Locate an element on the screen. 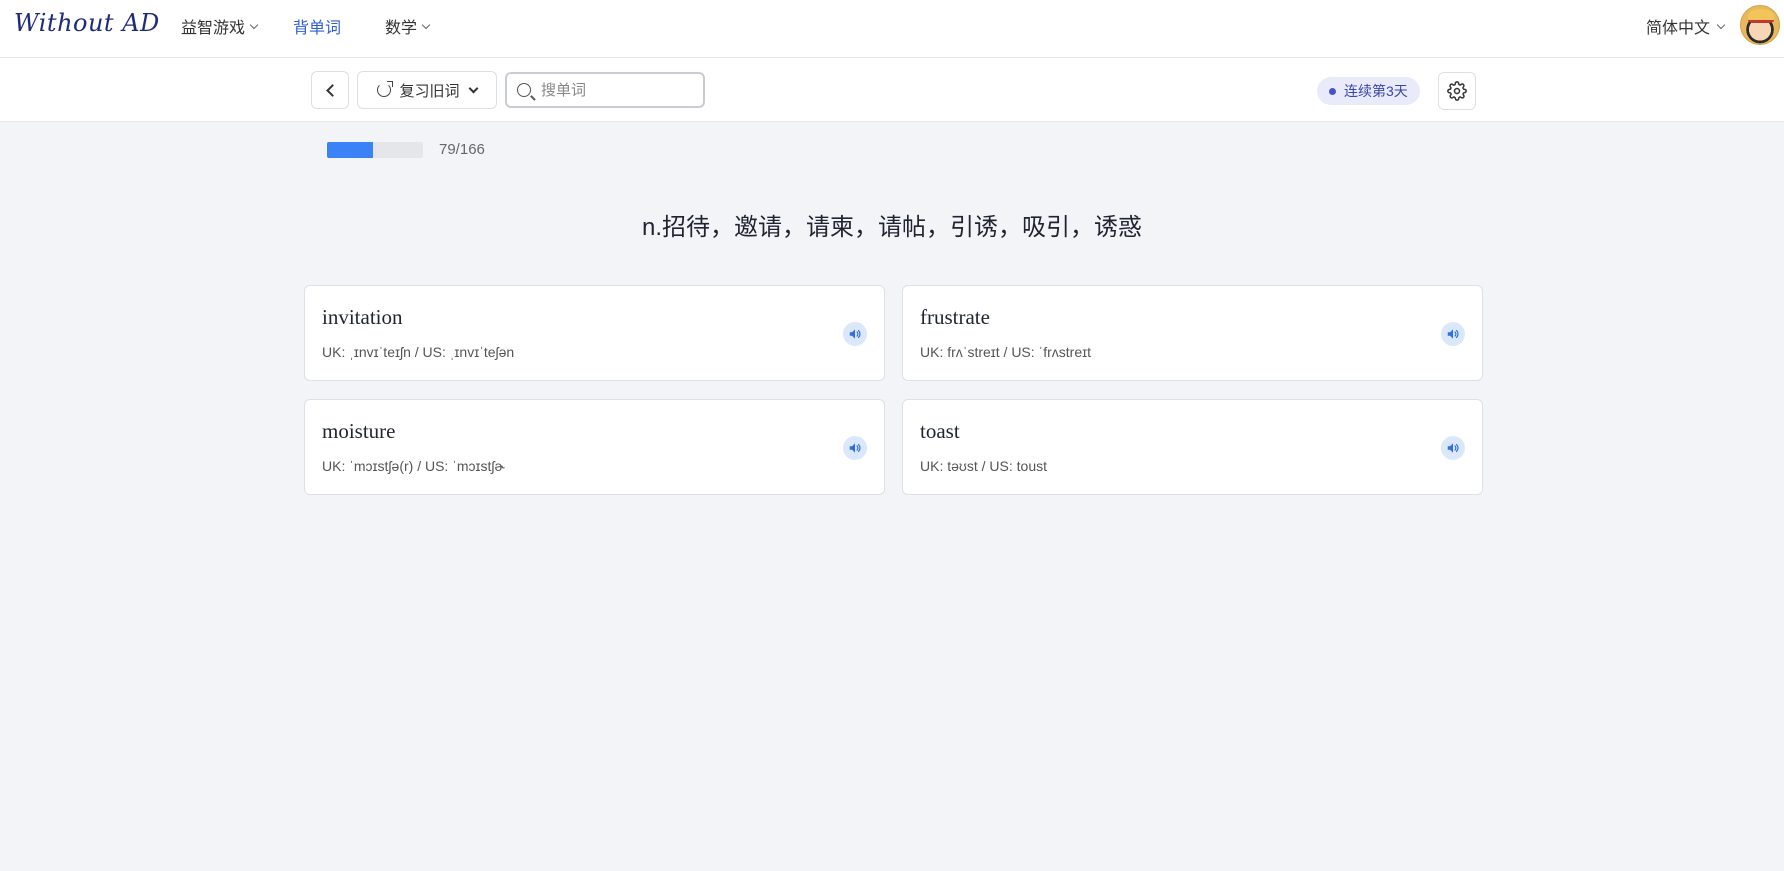 Image resolution: width=1784 pixels, height=871 pixels. nav-item-label: 数学 is located at coordinates (401, 28).